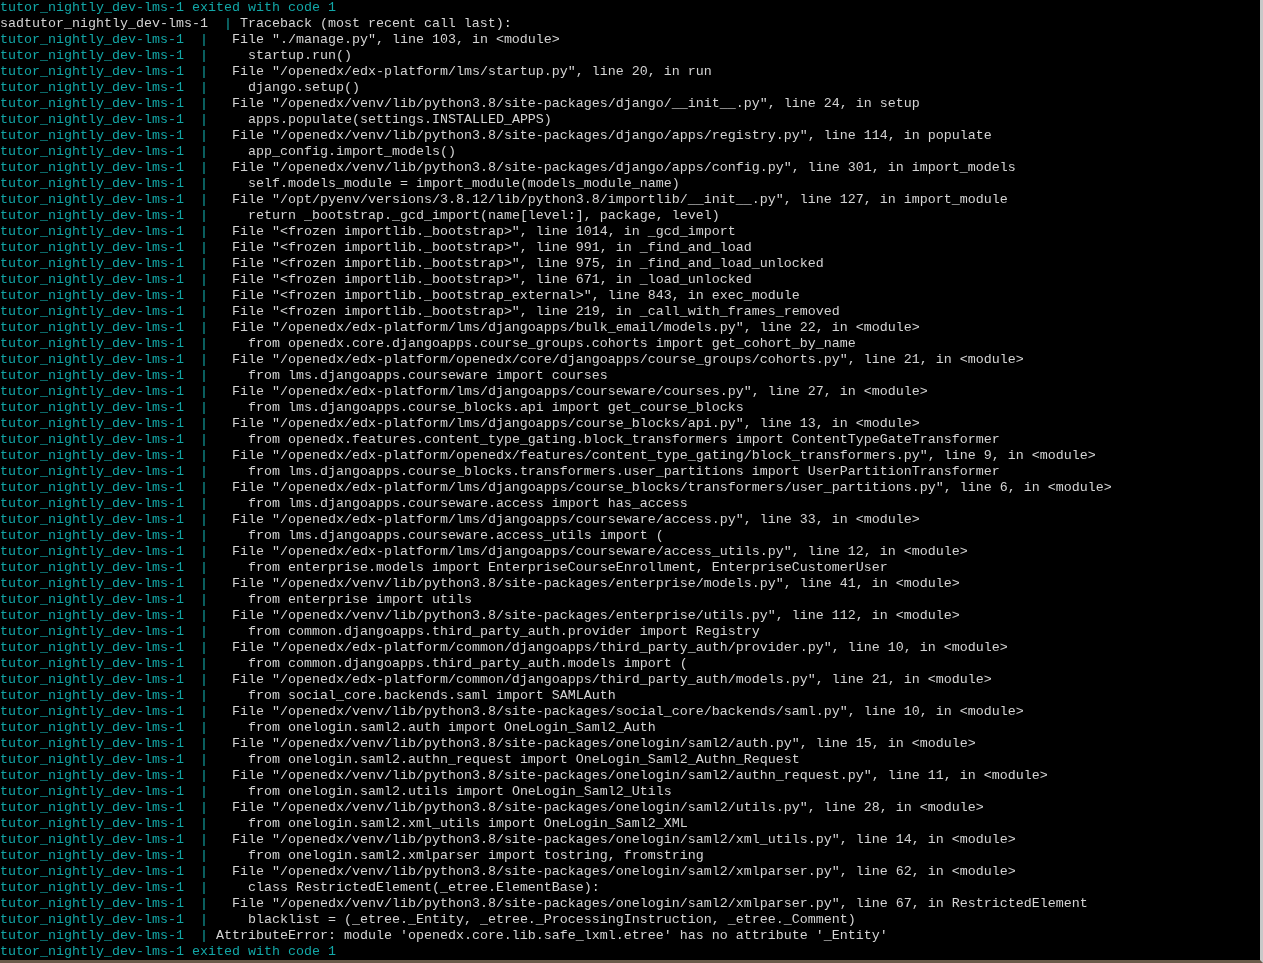  I want to click on log-message: from onelogin.saml2.utils import OneLogin_Saml2_Utils, so click(459, 792).